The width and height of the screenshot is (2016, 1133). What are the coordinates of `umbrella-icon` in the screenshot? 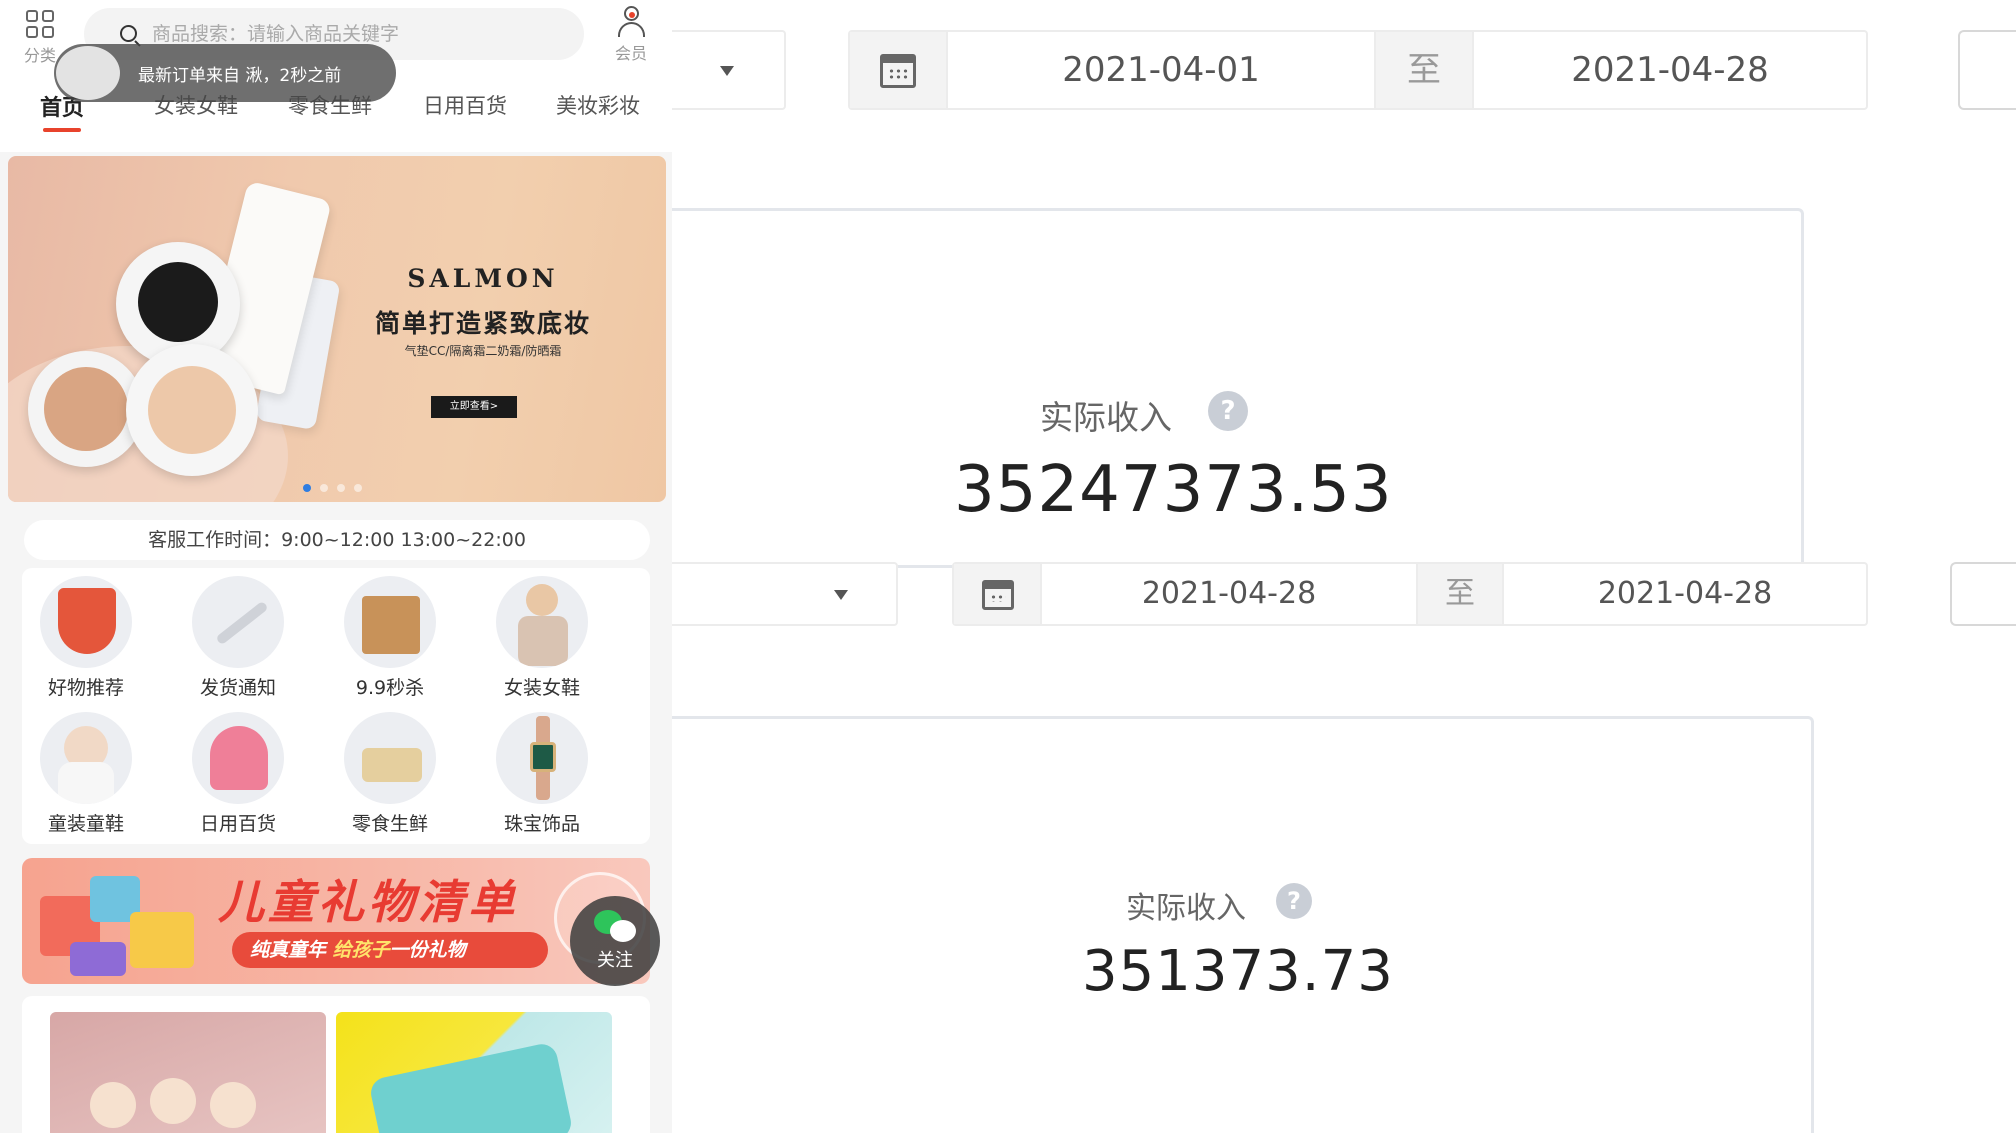 It's located at (238, 758).